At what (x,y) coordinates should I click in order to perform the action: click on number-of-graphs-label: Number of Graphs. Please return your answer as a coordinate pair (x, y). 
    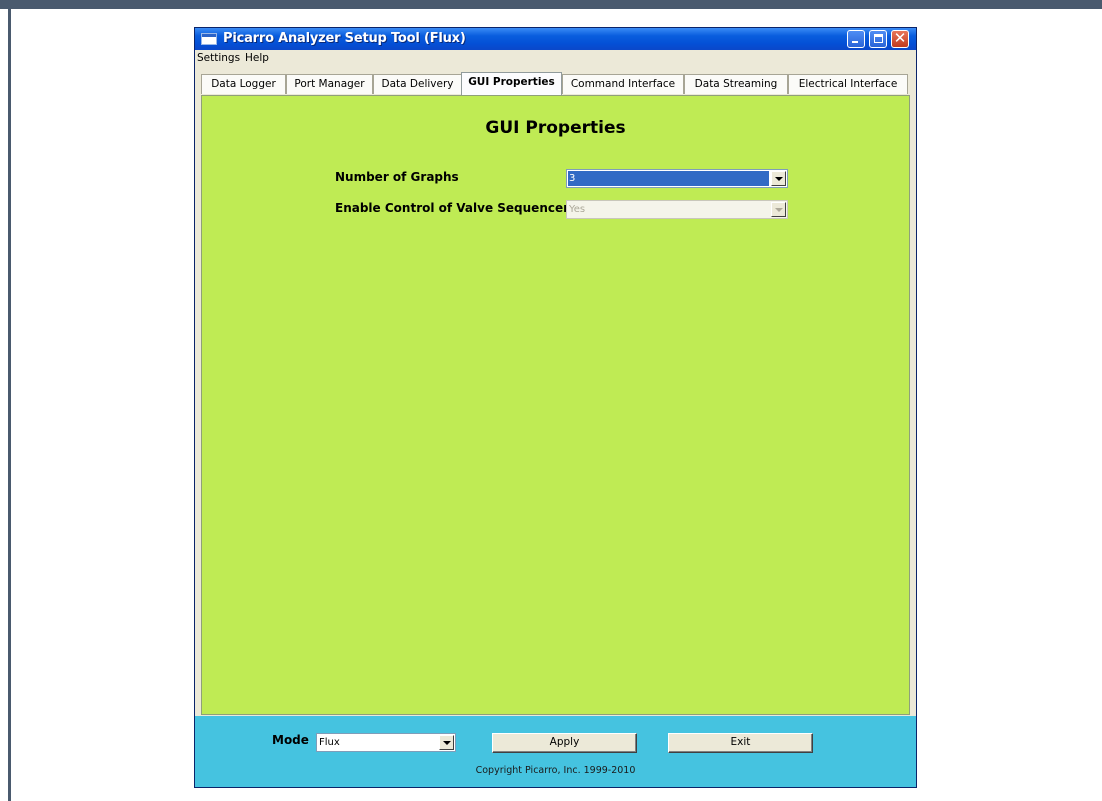
    Looking at the image, I should click on (397, 177).